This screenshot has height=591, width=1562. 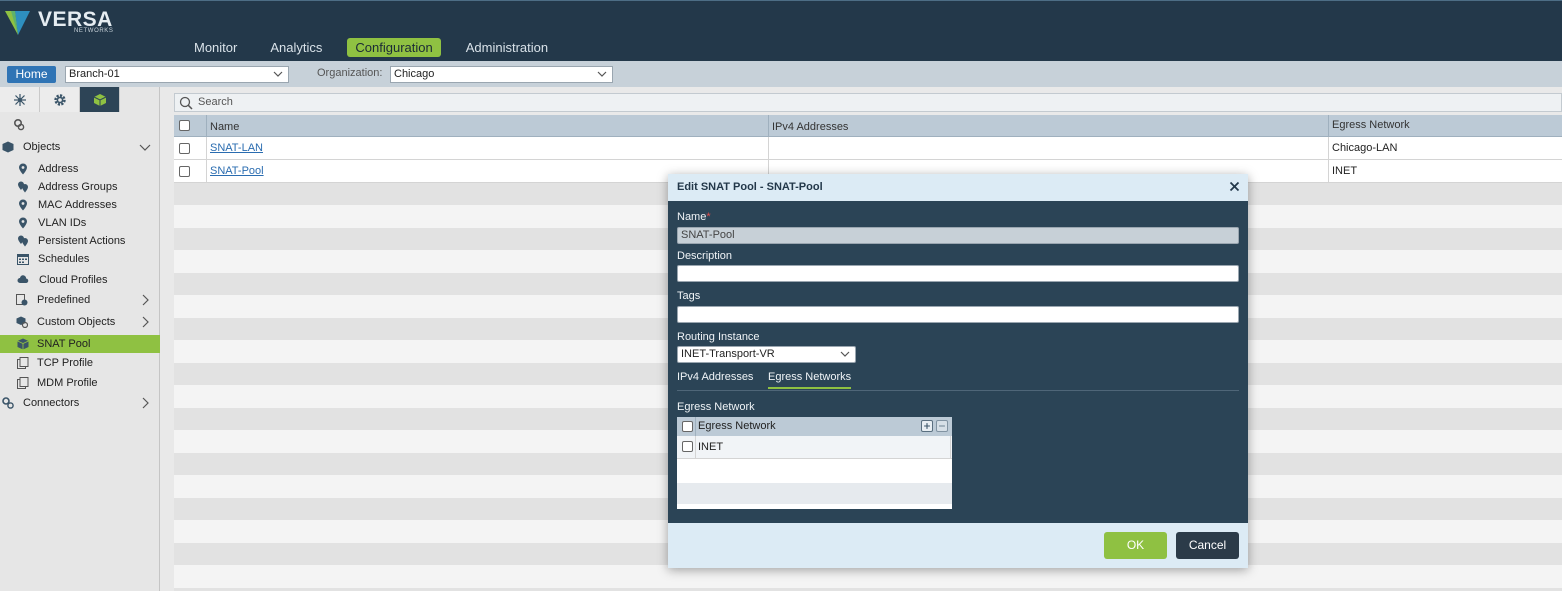 I want to click on organization-label: Organization:, so click(x=350, y=73).